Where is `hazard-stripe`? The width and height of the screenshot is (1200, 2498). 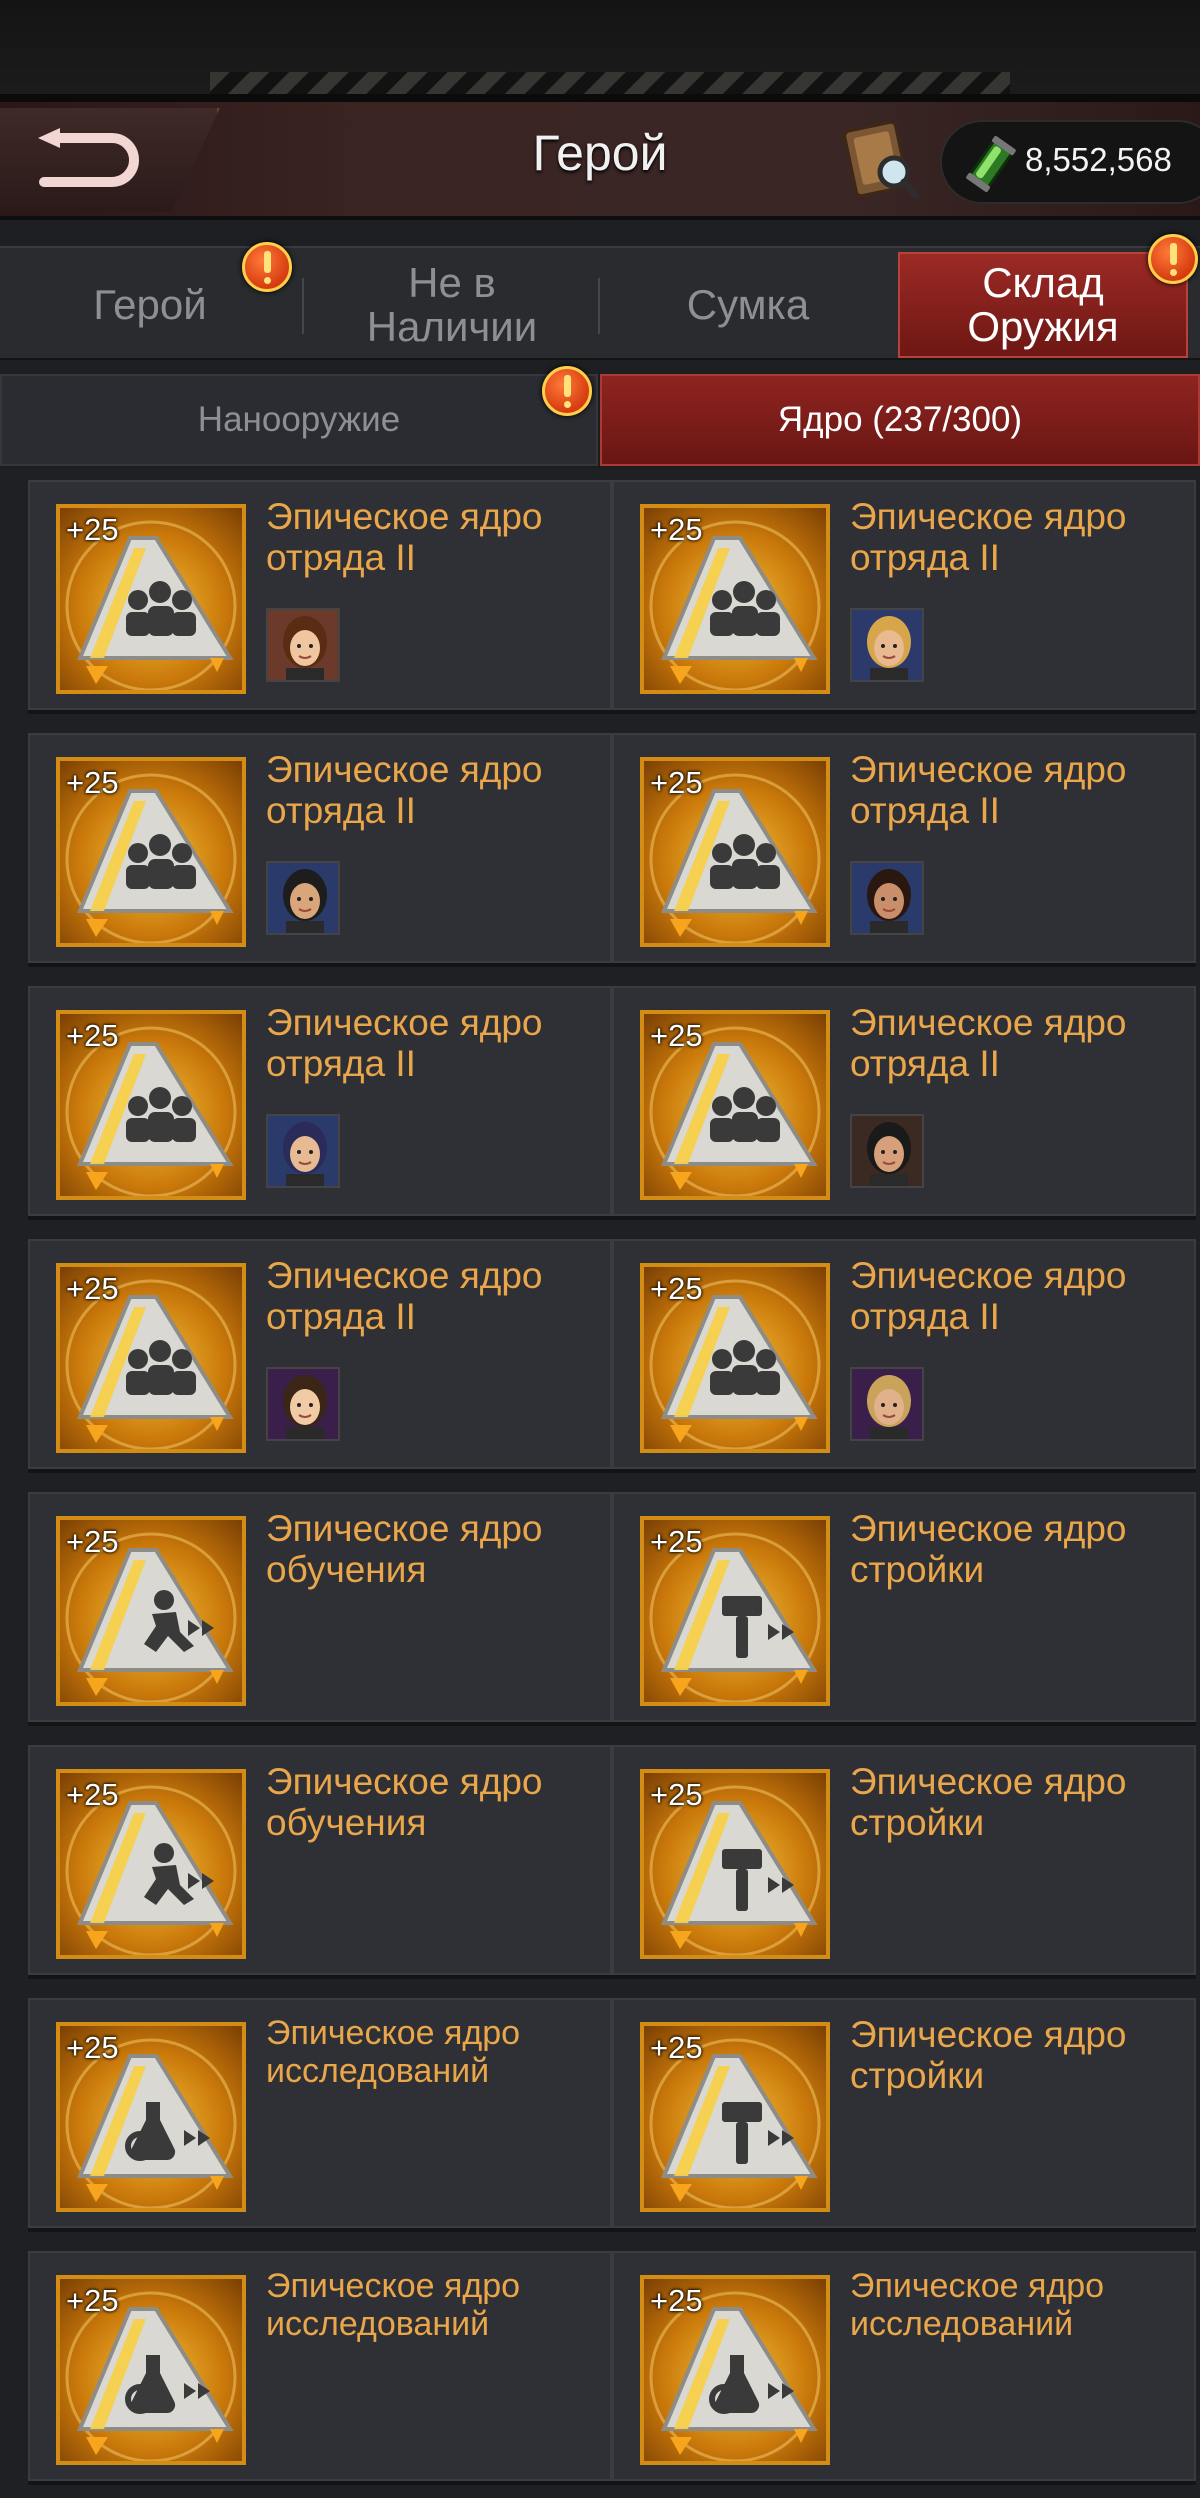
hazard-stripe is located at coordinates (610, 83).